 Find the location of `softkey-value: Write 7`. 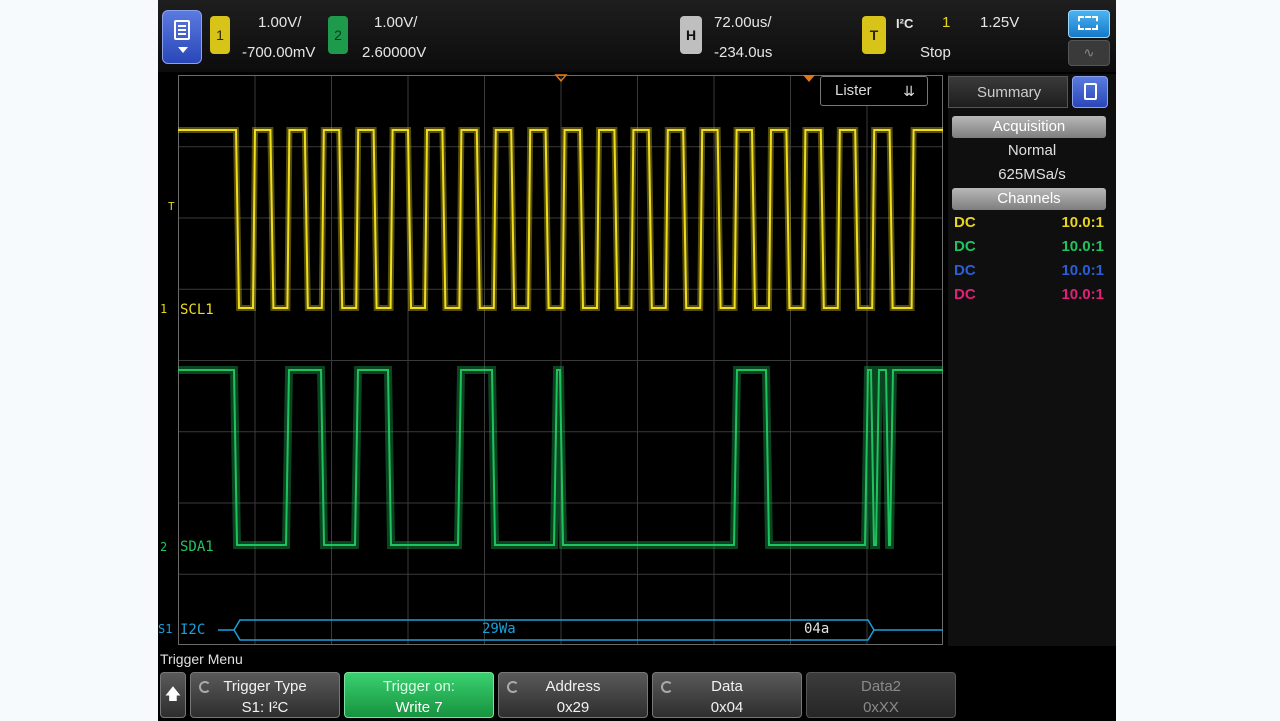

softkey-value: Write 7 is located at coordinates (419, 707).